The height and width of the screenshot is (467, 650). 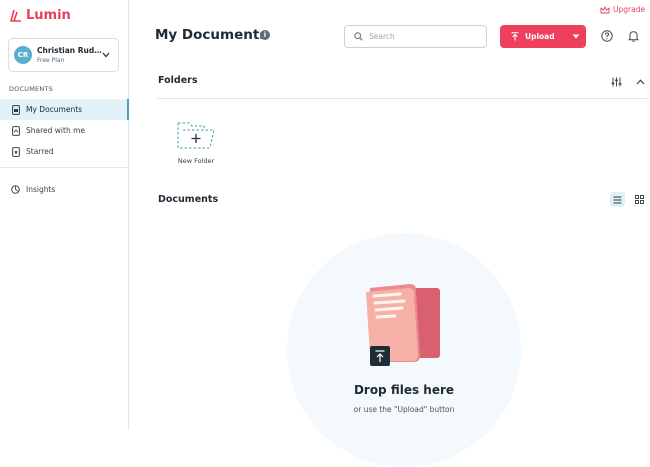 I want to click on main-header: My Documents i Upload, so click(x=389, y=31).